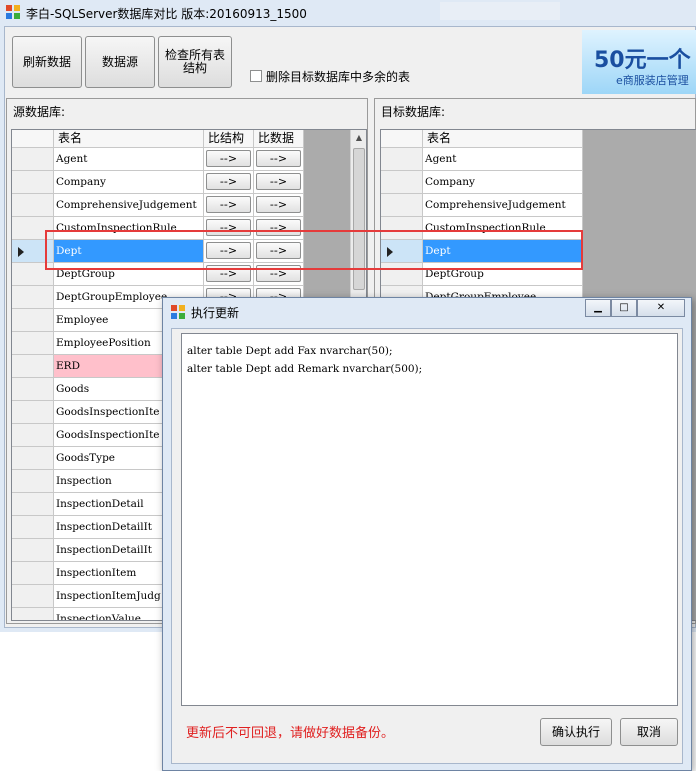 This screenshot has width=696, height=771. Describe the element at coordinates (348, 13) in the screenshot. I see `title-bar: 李白-SQLServer数据库对比 版本:20160913_1500` at that location.